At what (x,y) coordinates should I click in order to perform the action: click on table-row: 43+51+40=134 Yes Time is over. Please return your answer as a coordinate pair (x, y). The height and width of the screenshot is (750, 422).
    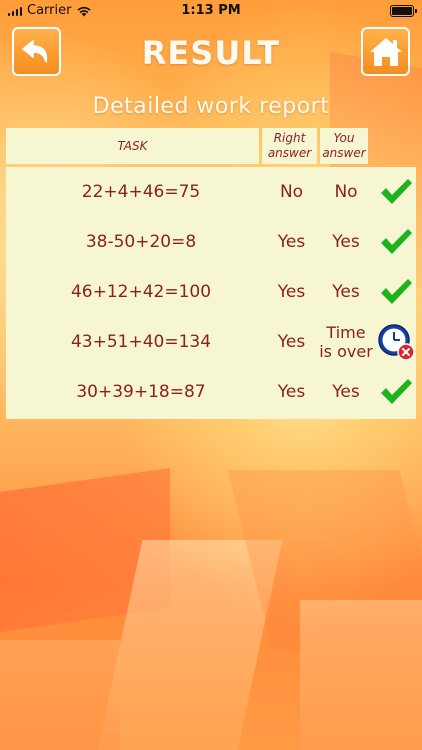
    Looking at the image, I should click on (211, 342).